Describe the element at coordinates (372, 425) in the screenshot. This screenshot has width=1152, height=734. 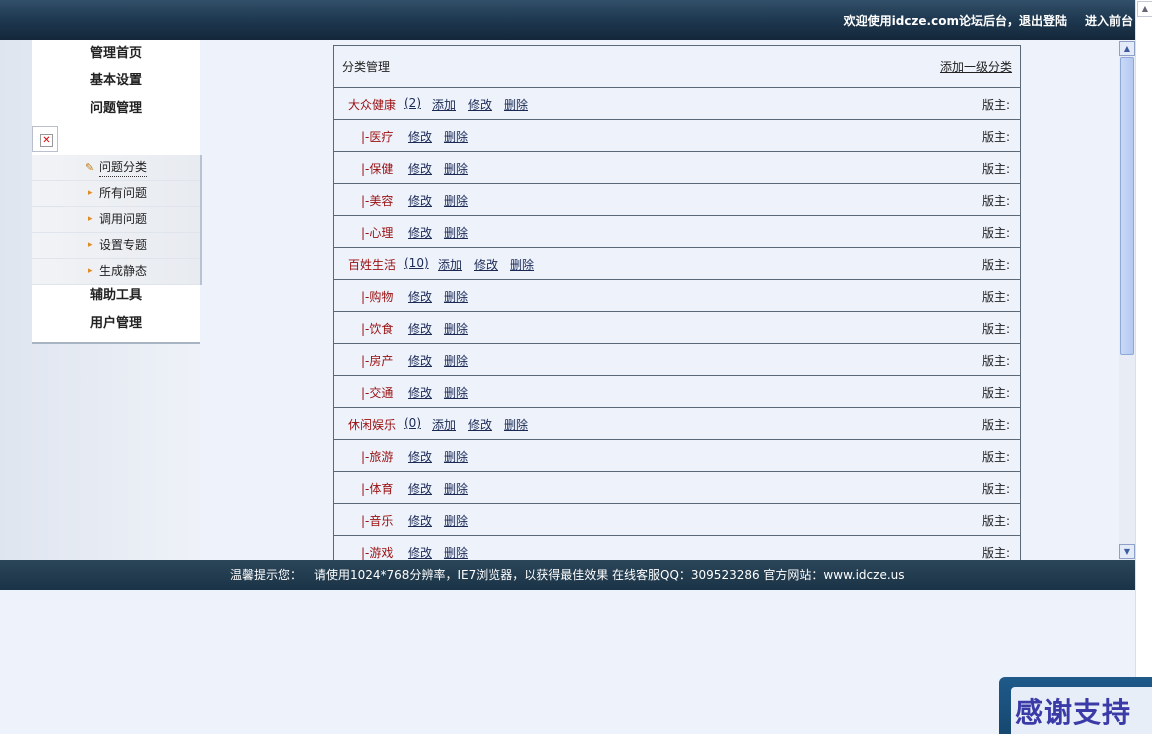
I see `category-name: 休闲娱乐` at that location.